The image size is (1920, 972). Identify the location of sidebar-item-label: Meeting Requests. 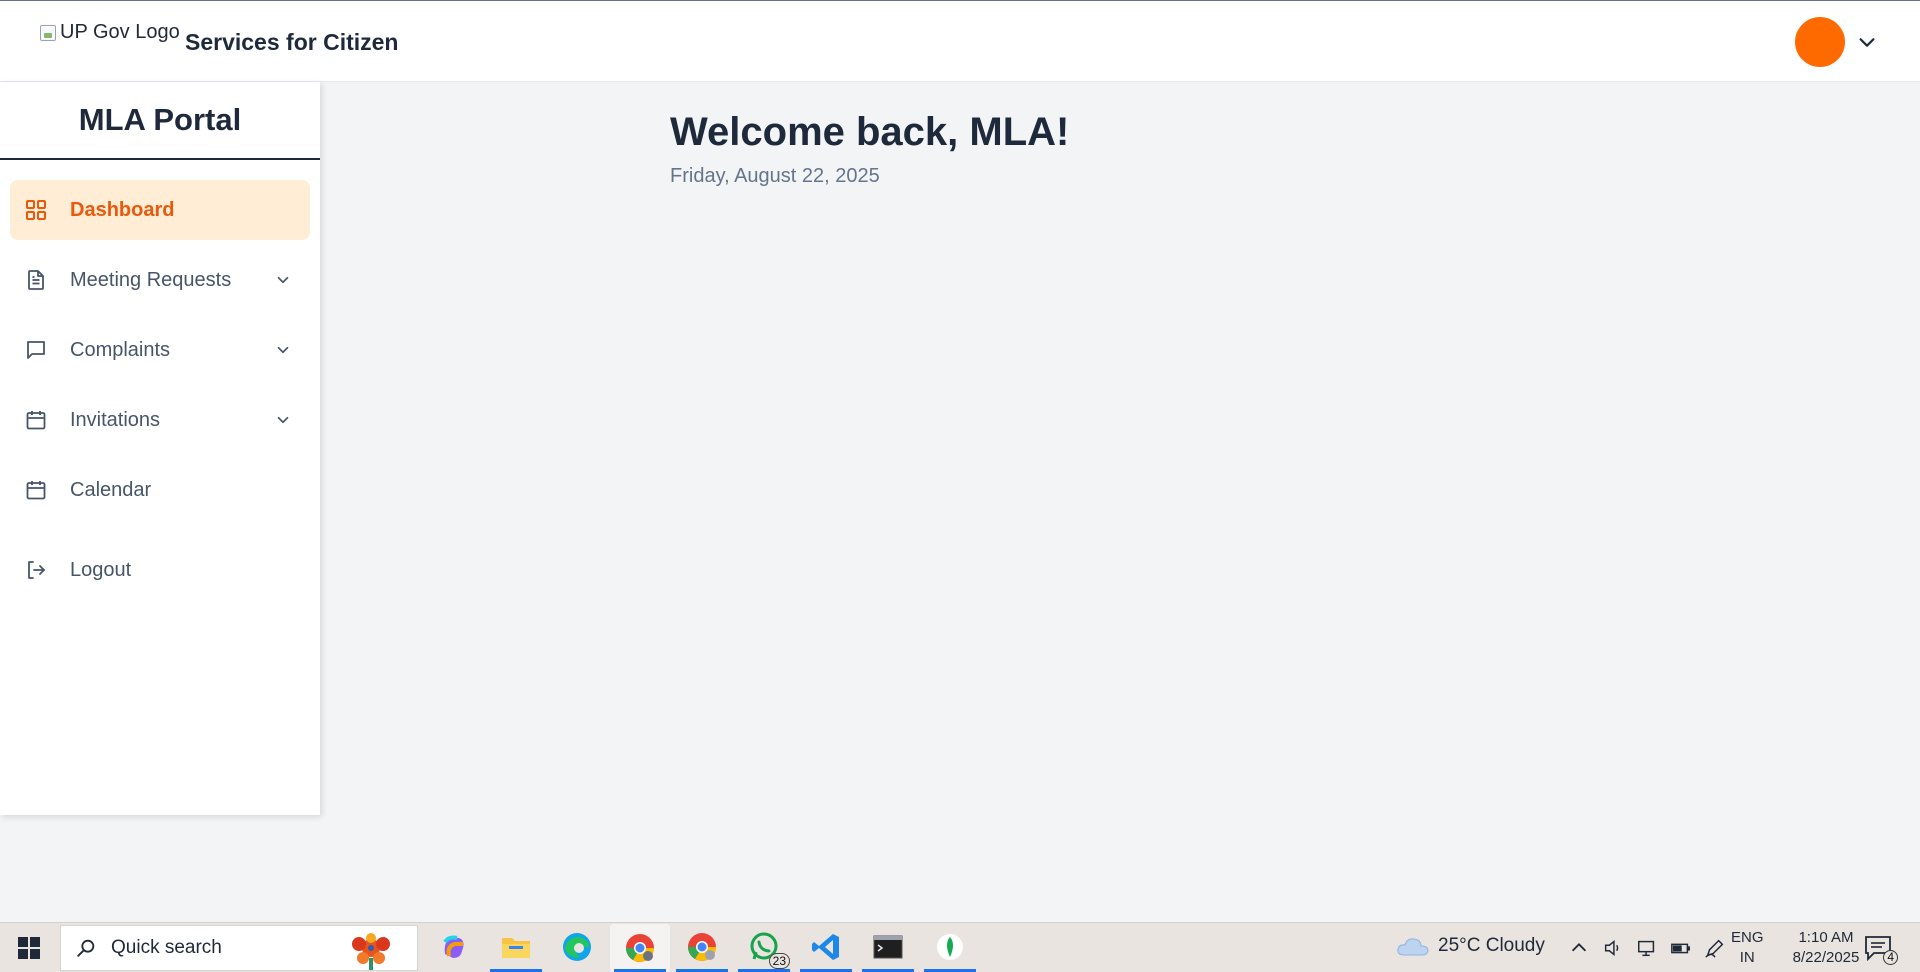
(151, 279).